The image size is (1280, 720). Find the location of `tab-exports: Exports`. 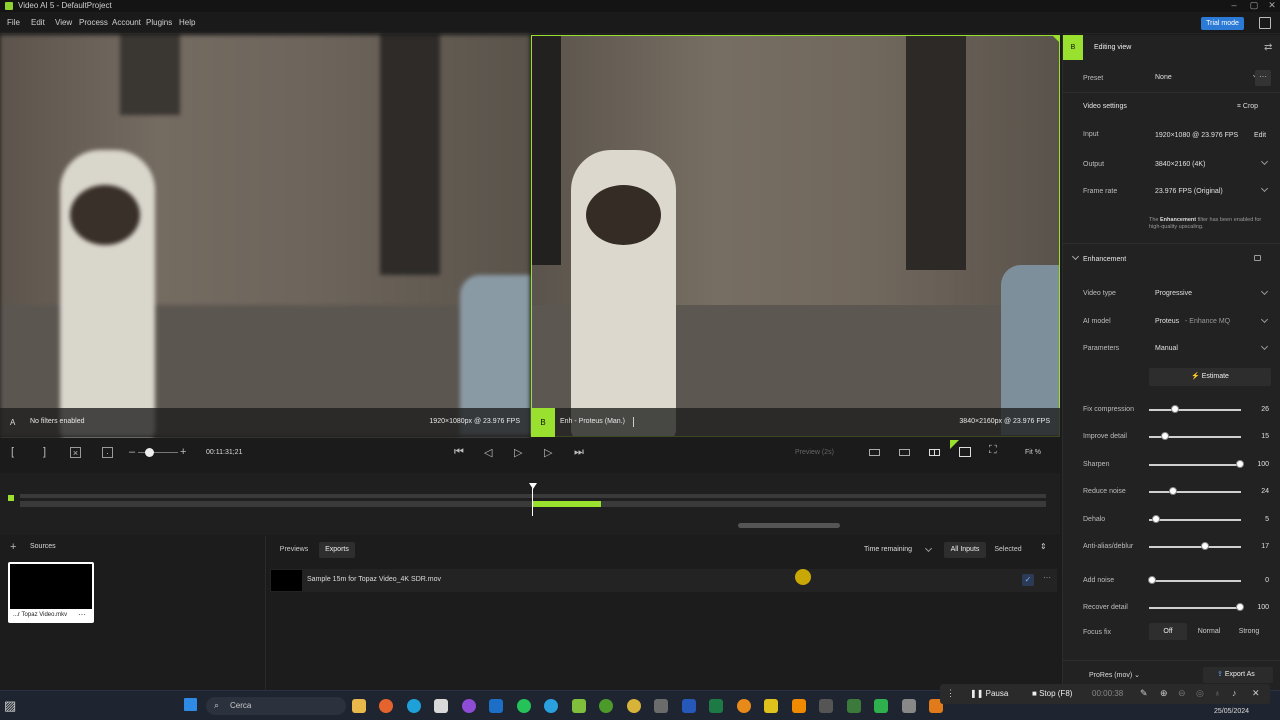

tab-exports: Exports is located at coordinates (337, 550).